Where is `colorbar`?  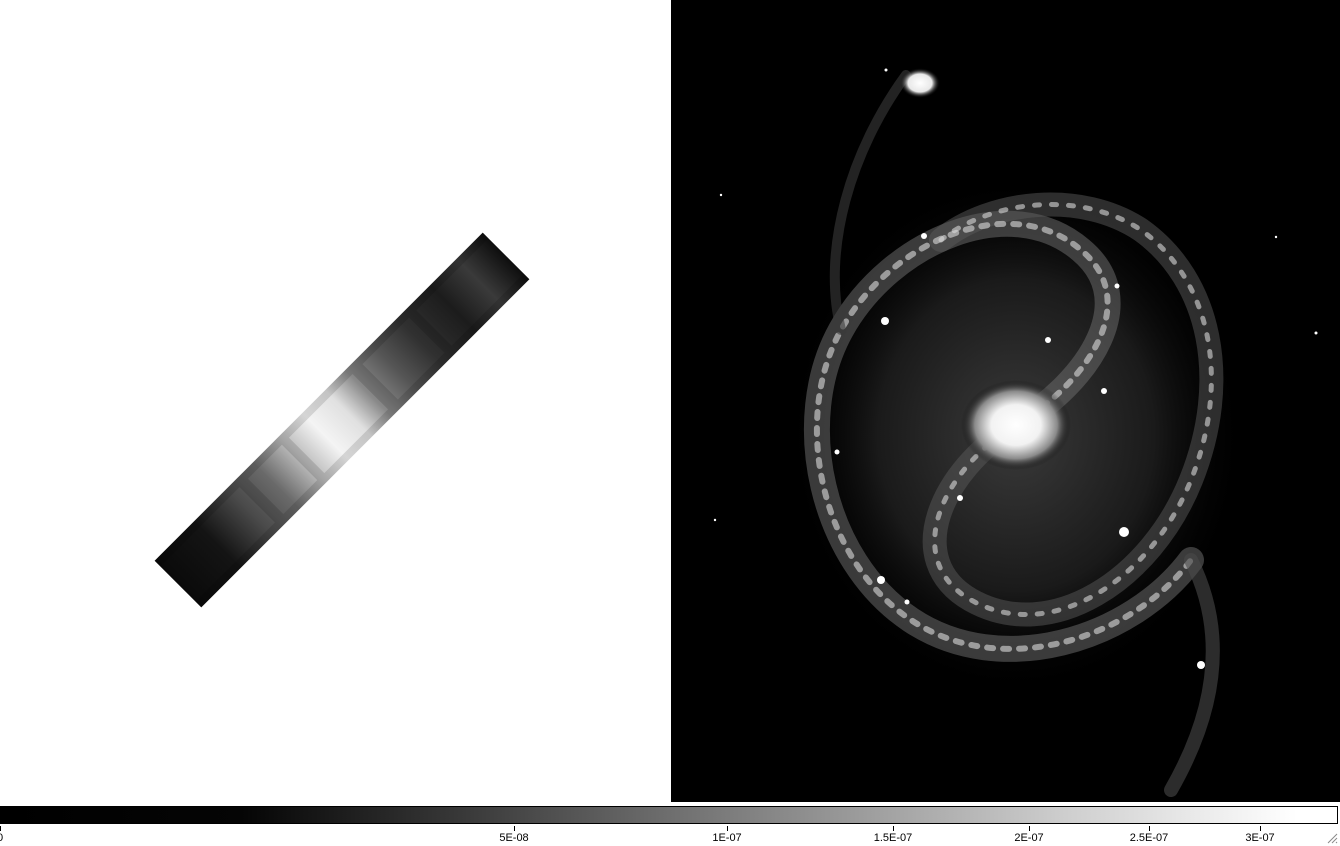 colorbar is located at coordinates (669, 815).